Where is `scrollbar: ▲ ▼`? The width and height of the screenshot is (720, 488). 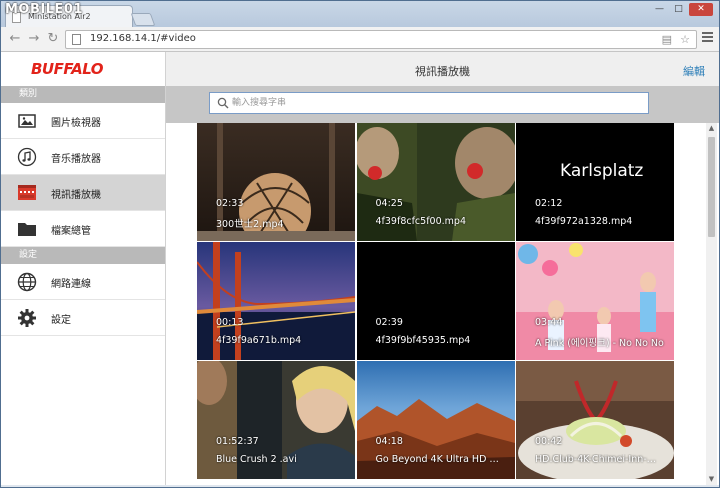
scrollbar: ▲ ▼ is located at coordinates (711, 304).